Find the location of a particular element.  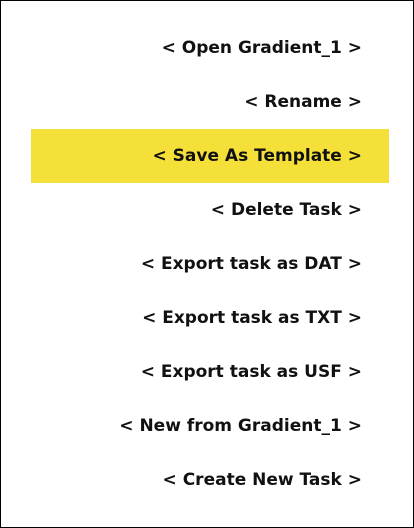

menu-item-rename: < Rename > is located at coordinates (210, 102).